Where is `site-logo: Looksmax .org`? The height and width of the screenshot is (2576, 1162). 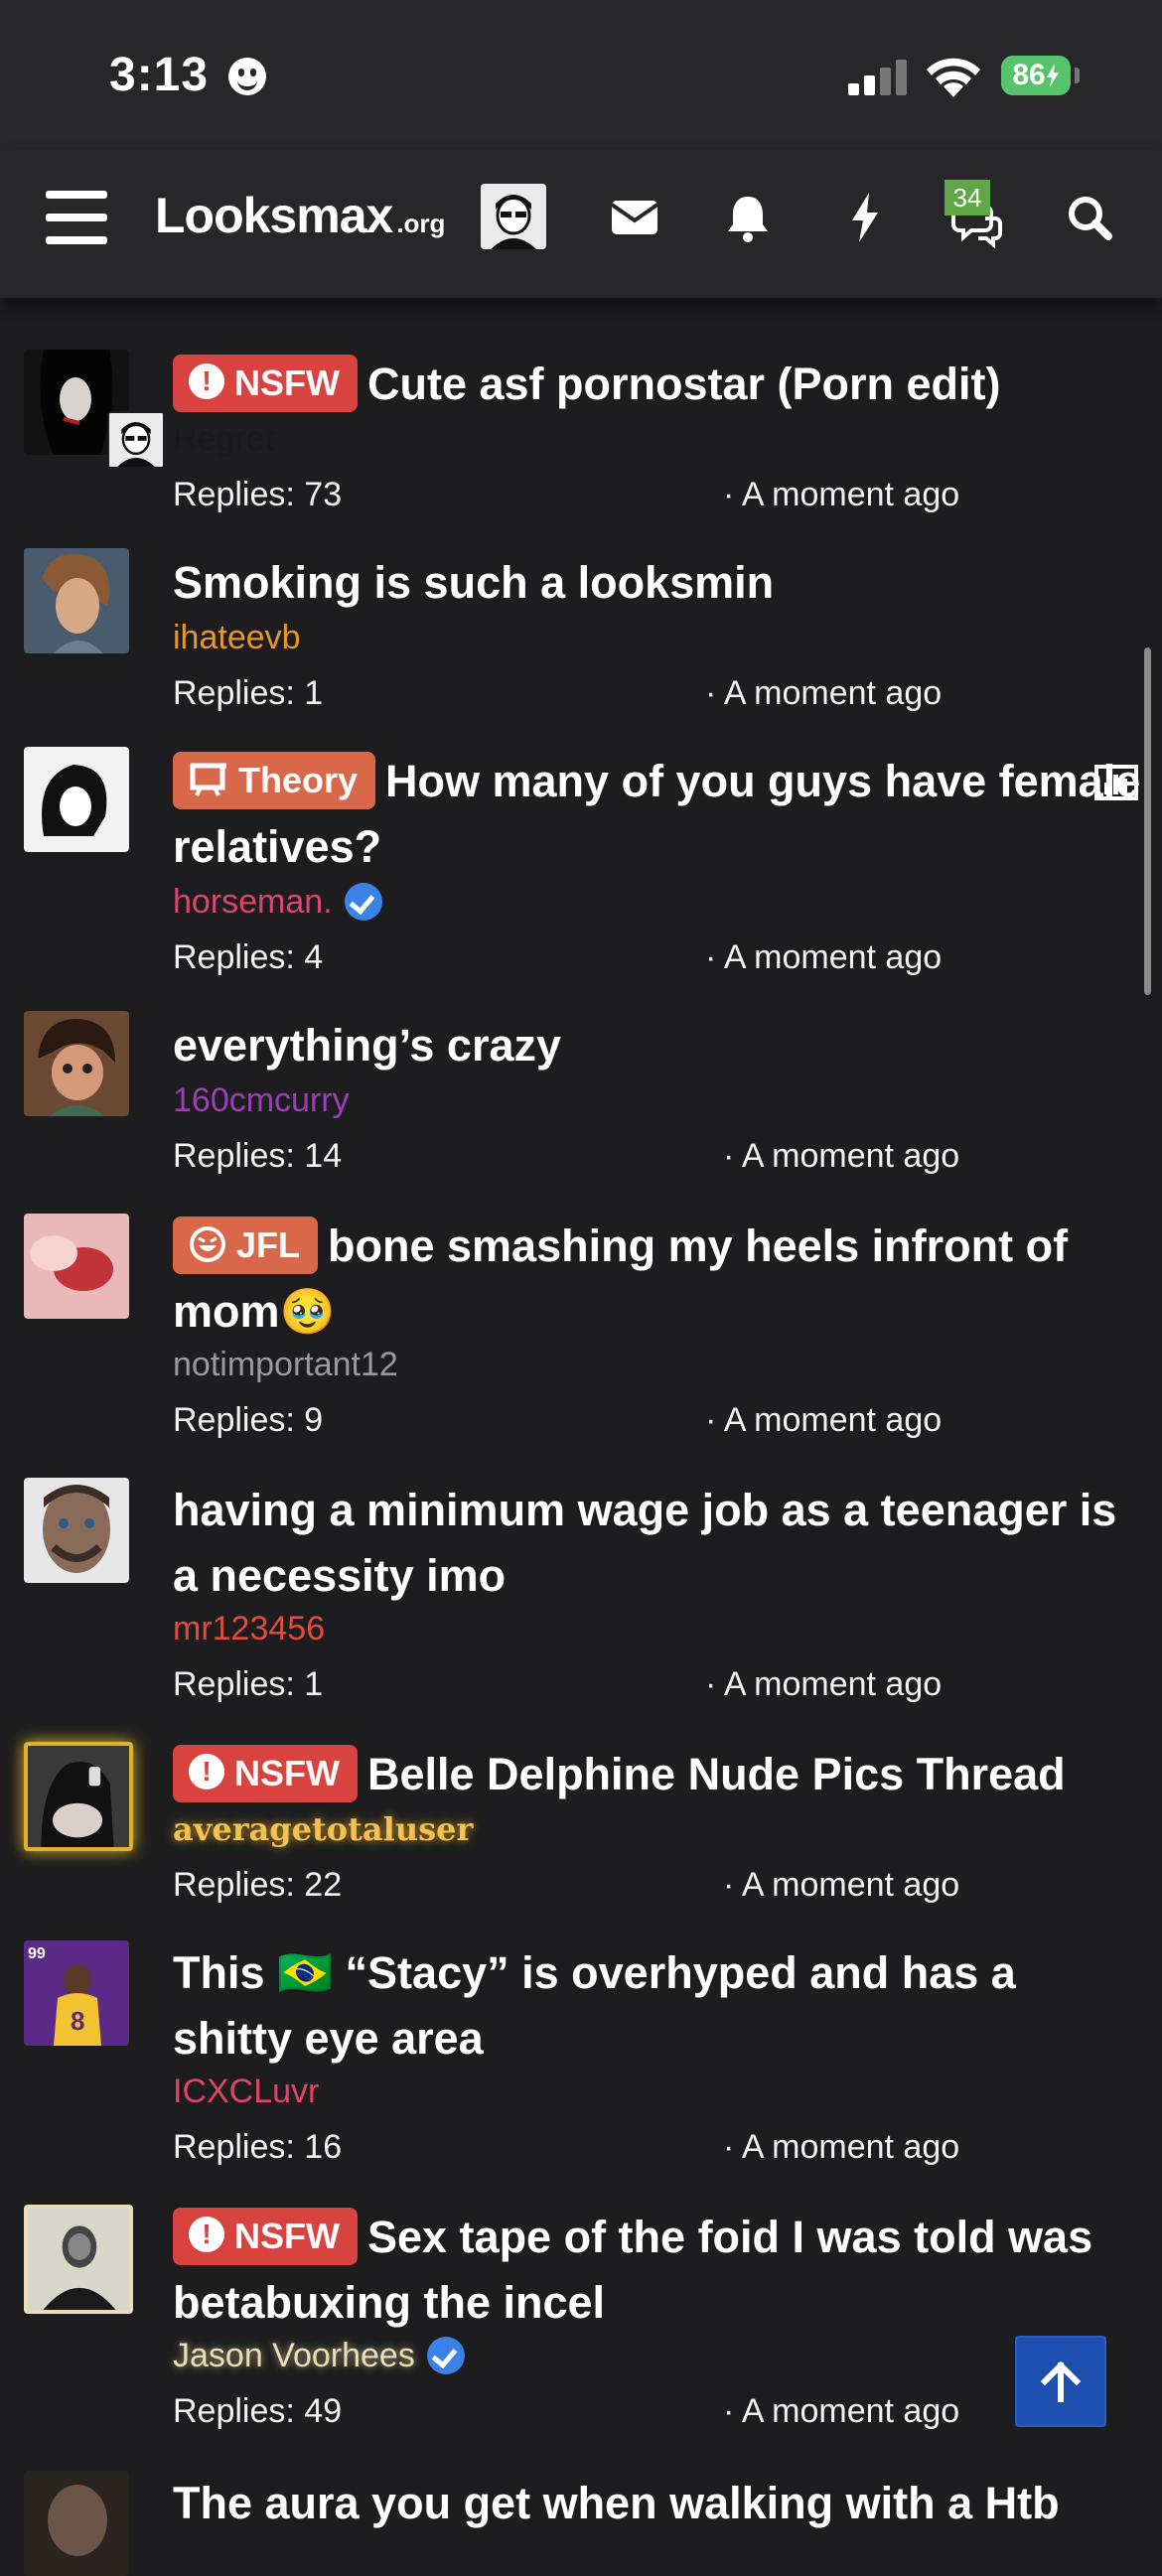 site-logo: Looksmax .org is located at coordinates (300, 216).